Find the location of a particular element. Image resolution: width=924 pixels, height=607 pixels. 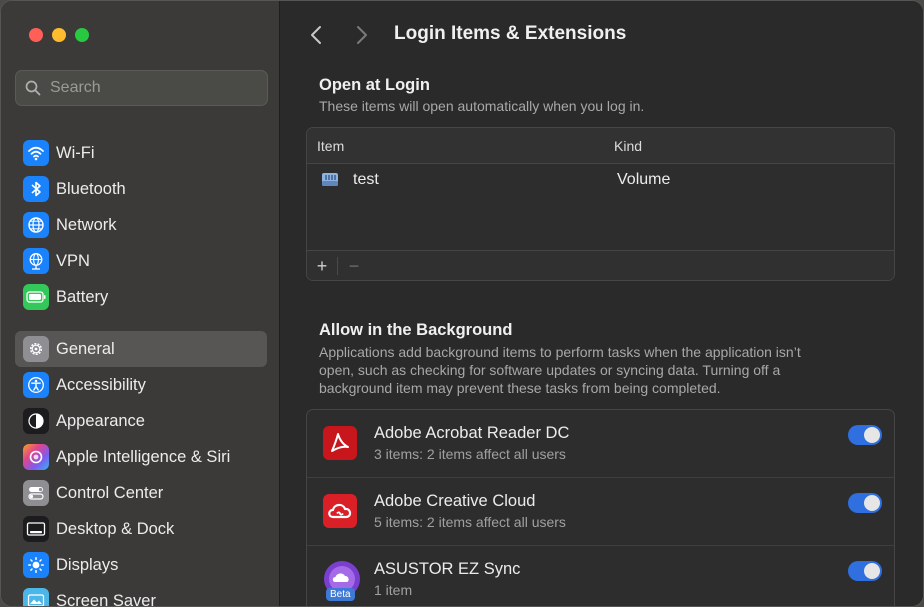

app-name: ASUSTOR EZ Sync is located at coordinates (447, 569).